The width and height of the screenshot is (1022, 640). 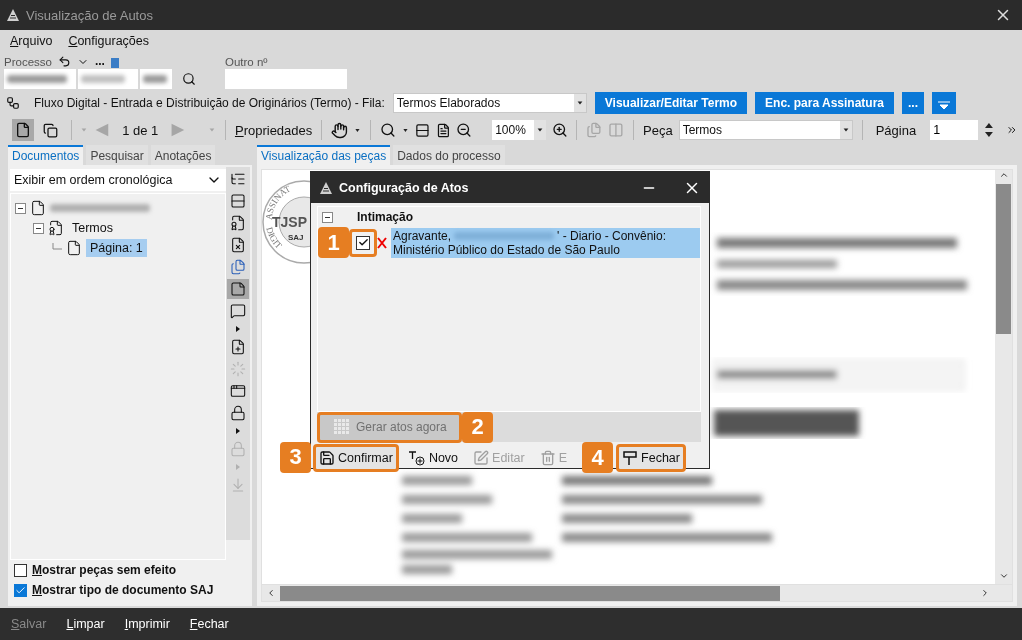 What do you see at coordinates (433, 457) in the screenshot?
I see `new-button: Novo` at bounding box center [433, 457].